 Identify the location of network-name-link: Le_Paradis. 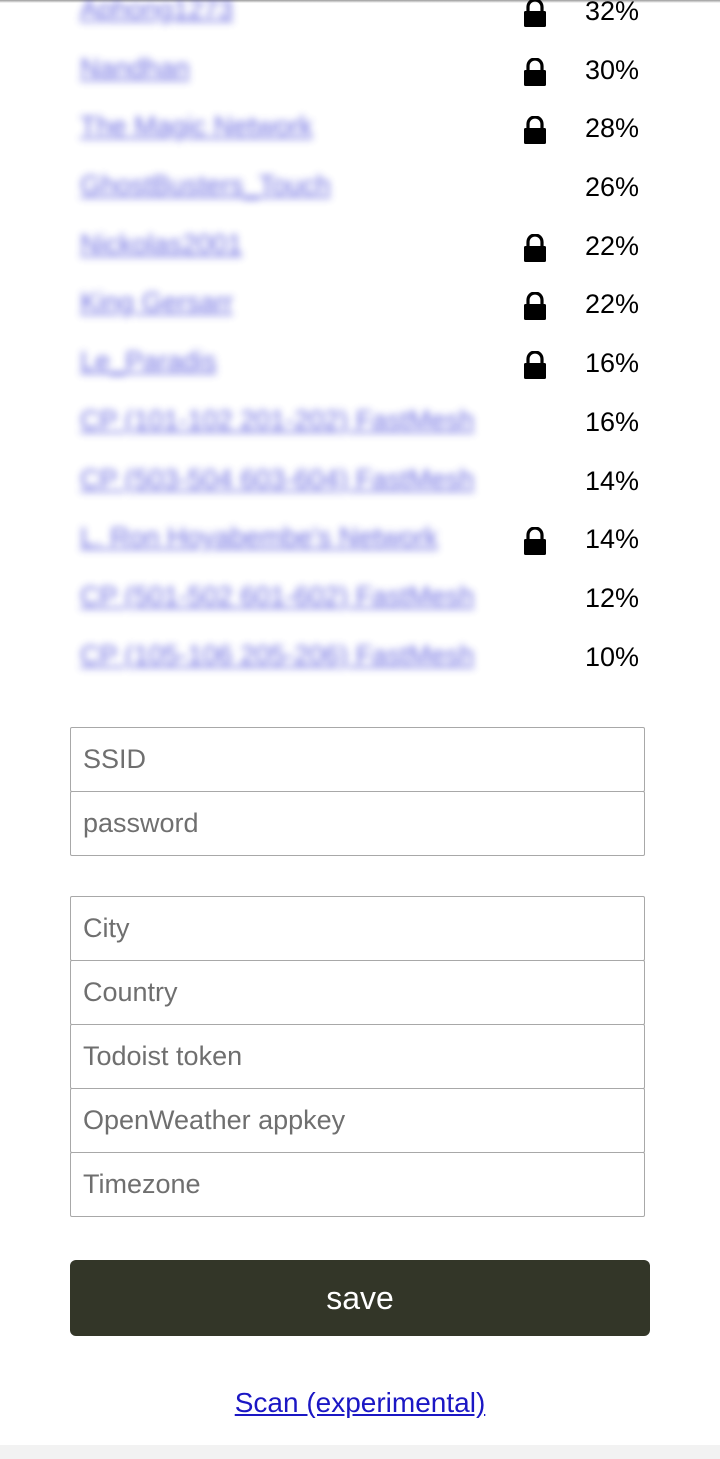
(148, 361).